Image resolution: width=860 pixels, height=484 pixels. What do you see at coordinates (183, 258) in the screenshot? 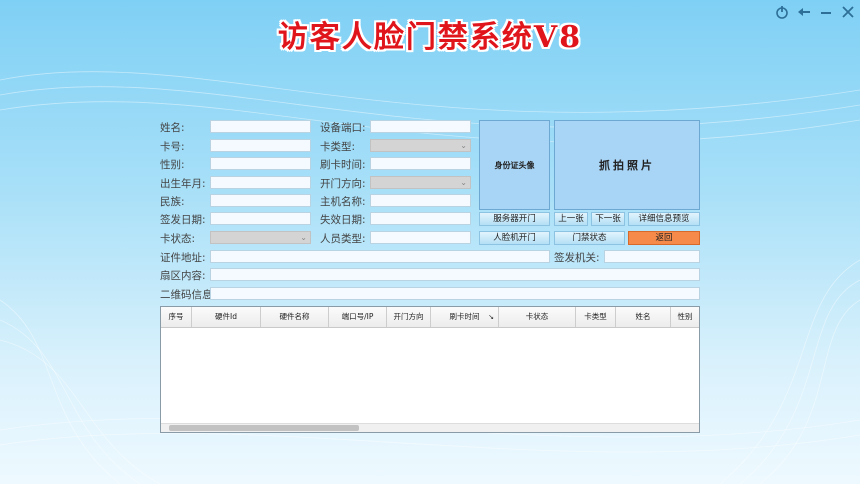
I see `address-label: 证件地址:` at bounding box center [183, 258].